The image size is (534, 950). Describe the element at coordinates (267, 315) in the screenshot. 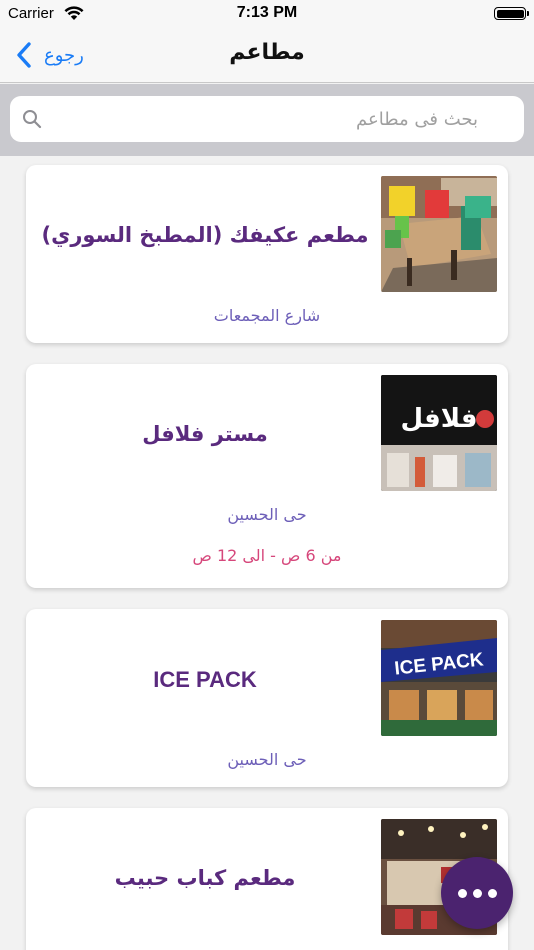

I see `restaurant-address: شارع المجمعات` at that location.